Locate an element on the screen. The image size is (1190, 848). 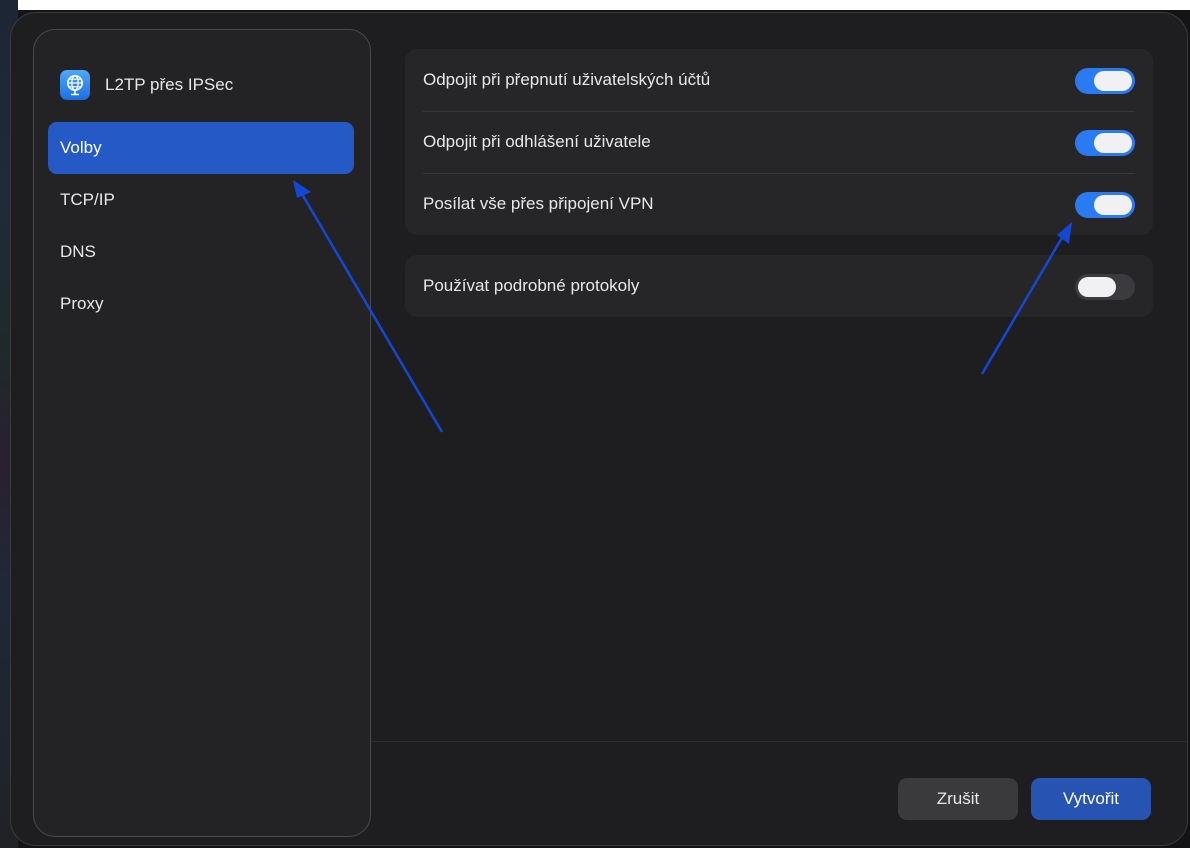
toggle-verbose-logging is located at coordinates (1105, 287).